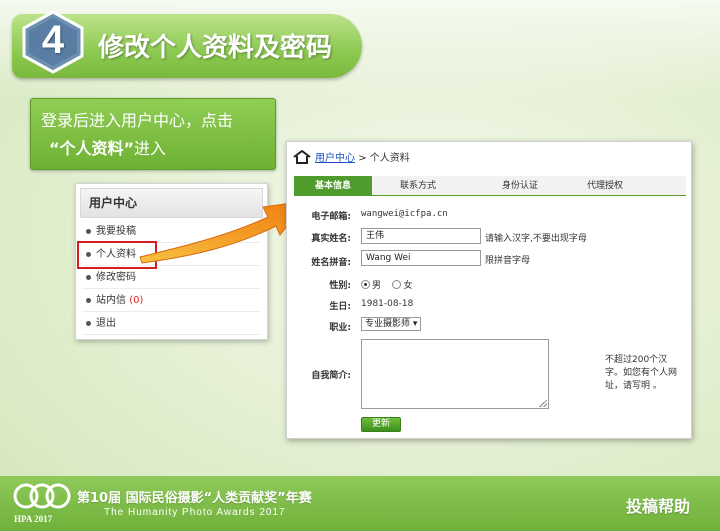 The image size is (720, 531). I want to click on instruction-line-1: 登录后进入用户中心，点击, so click(137, 120).